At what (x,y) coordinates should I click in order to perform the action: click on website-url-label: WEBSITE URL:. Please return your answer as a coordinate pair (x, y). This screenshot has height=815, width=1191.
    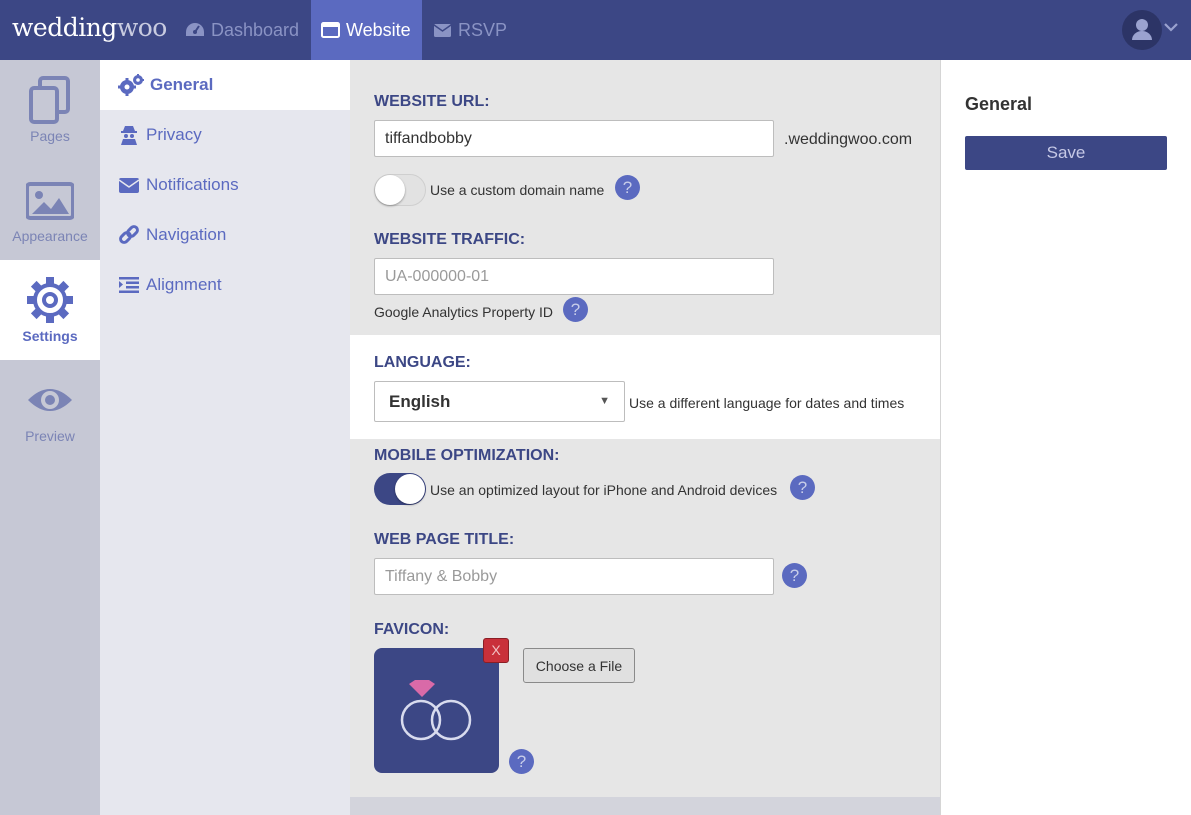
    Looking at the image, I should click on (432, 101).